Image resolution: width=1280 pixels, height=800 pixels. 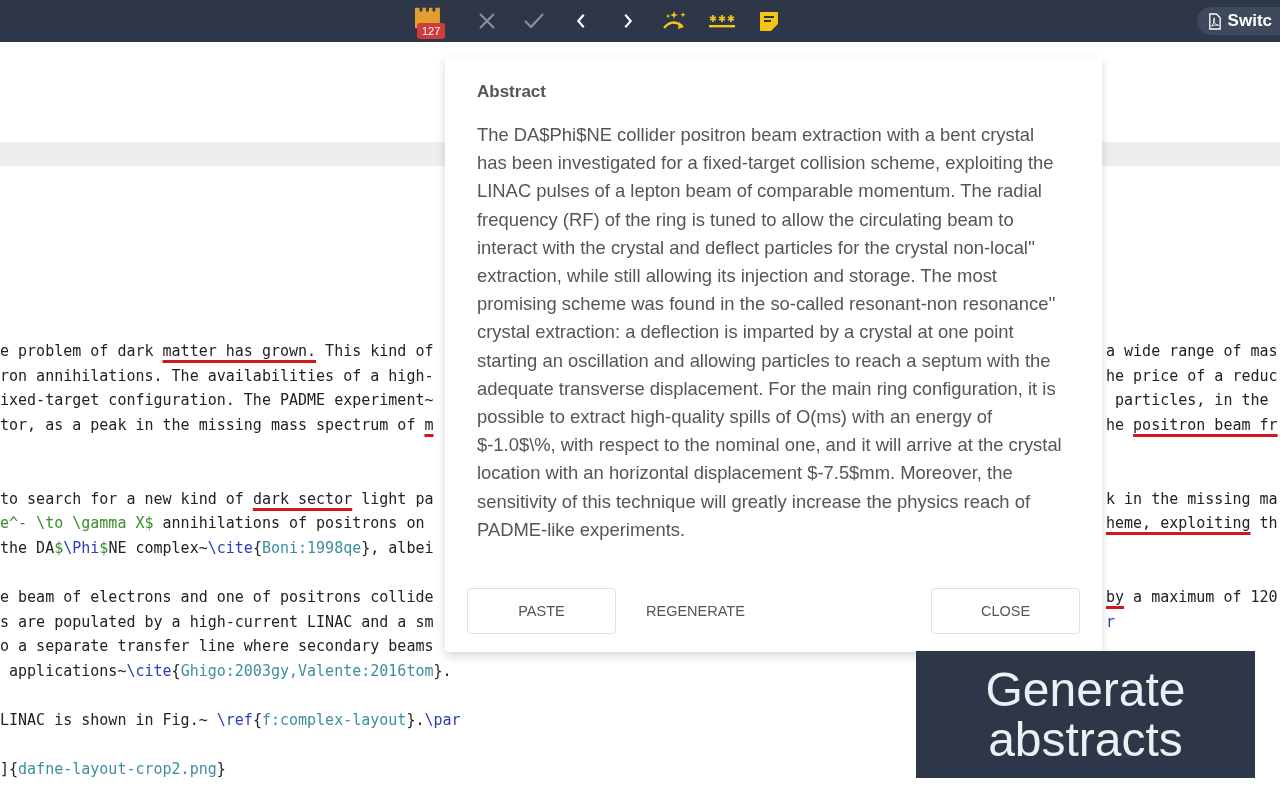 I want to click on code-line: LINAC is shown in Fig.~ \ref{f:complex-layout}.\par, so click(x=230, y=719).